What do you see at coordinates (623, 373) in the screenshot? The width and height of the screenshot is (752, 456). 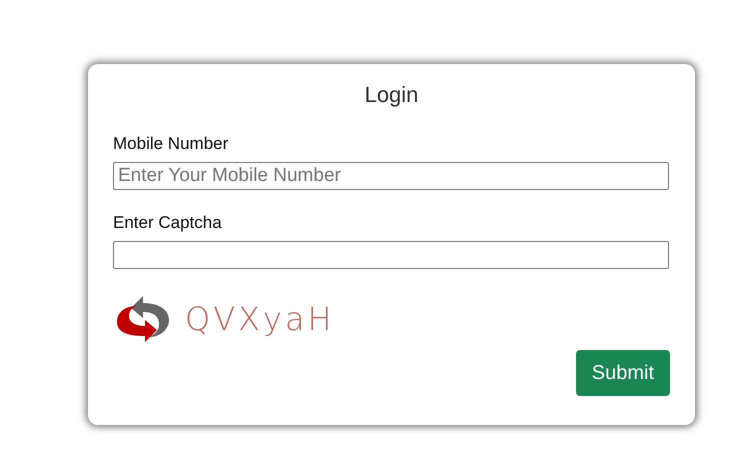 I see `submit-button: Submit` at bounding box center [623, 373].